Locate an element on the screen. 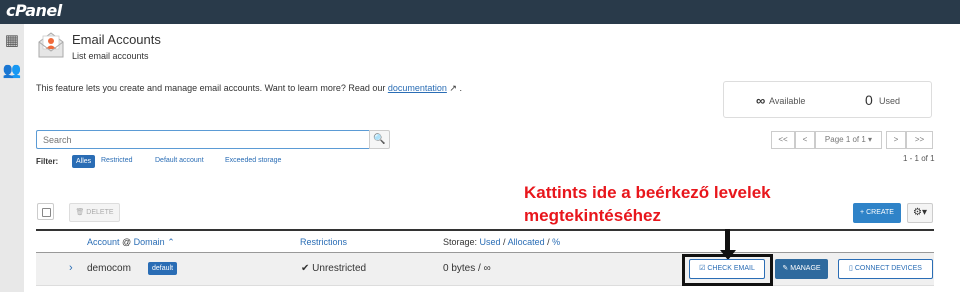 This screenshot has width=960, height=292. sort-allocated: Allocated is located at coordinates (526, 242).